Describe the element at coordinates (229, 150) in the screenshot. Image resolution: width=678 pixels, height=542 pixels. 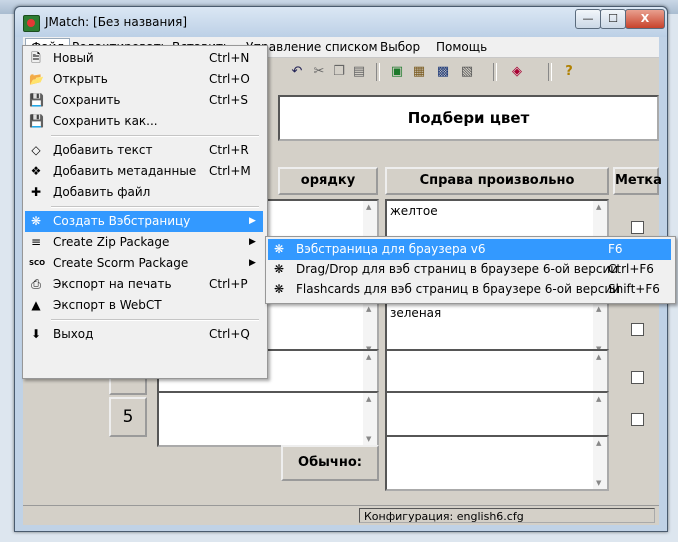
I see `menu-item-shortcut: Ctrl+R` at that location.